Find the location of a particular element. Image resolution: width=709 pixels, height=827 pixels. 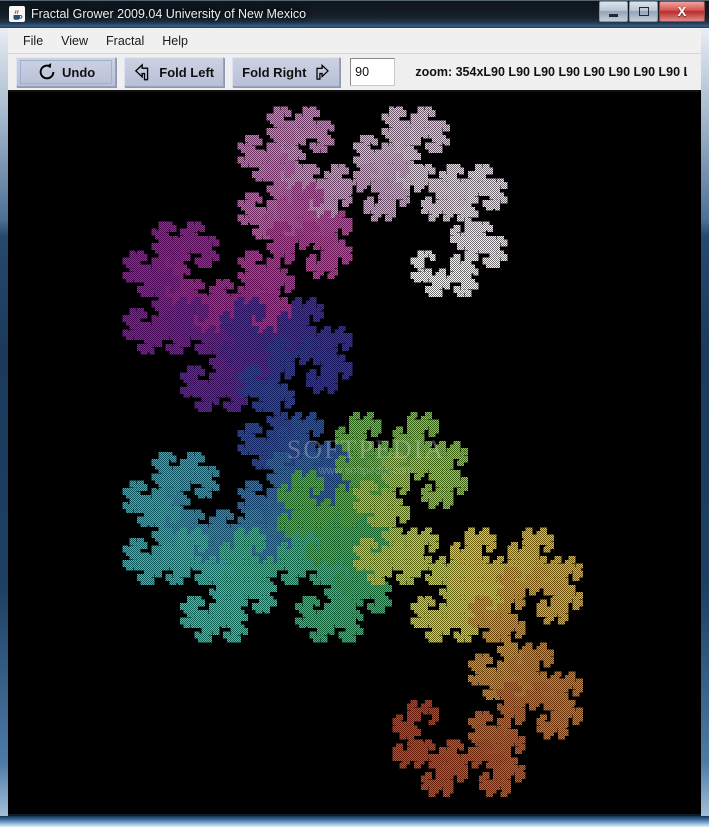

java-coffee-cup-icon is located at coordinates (17, 14).